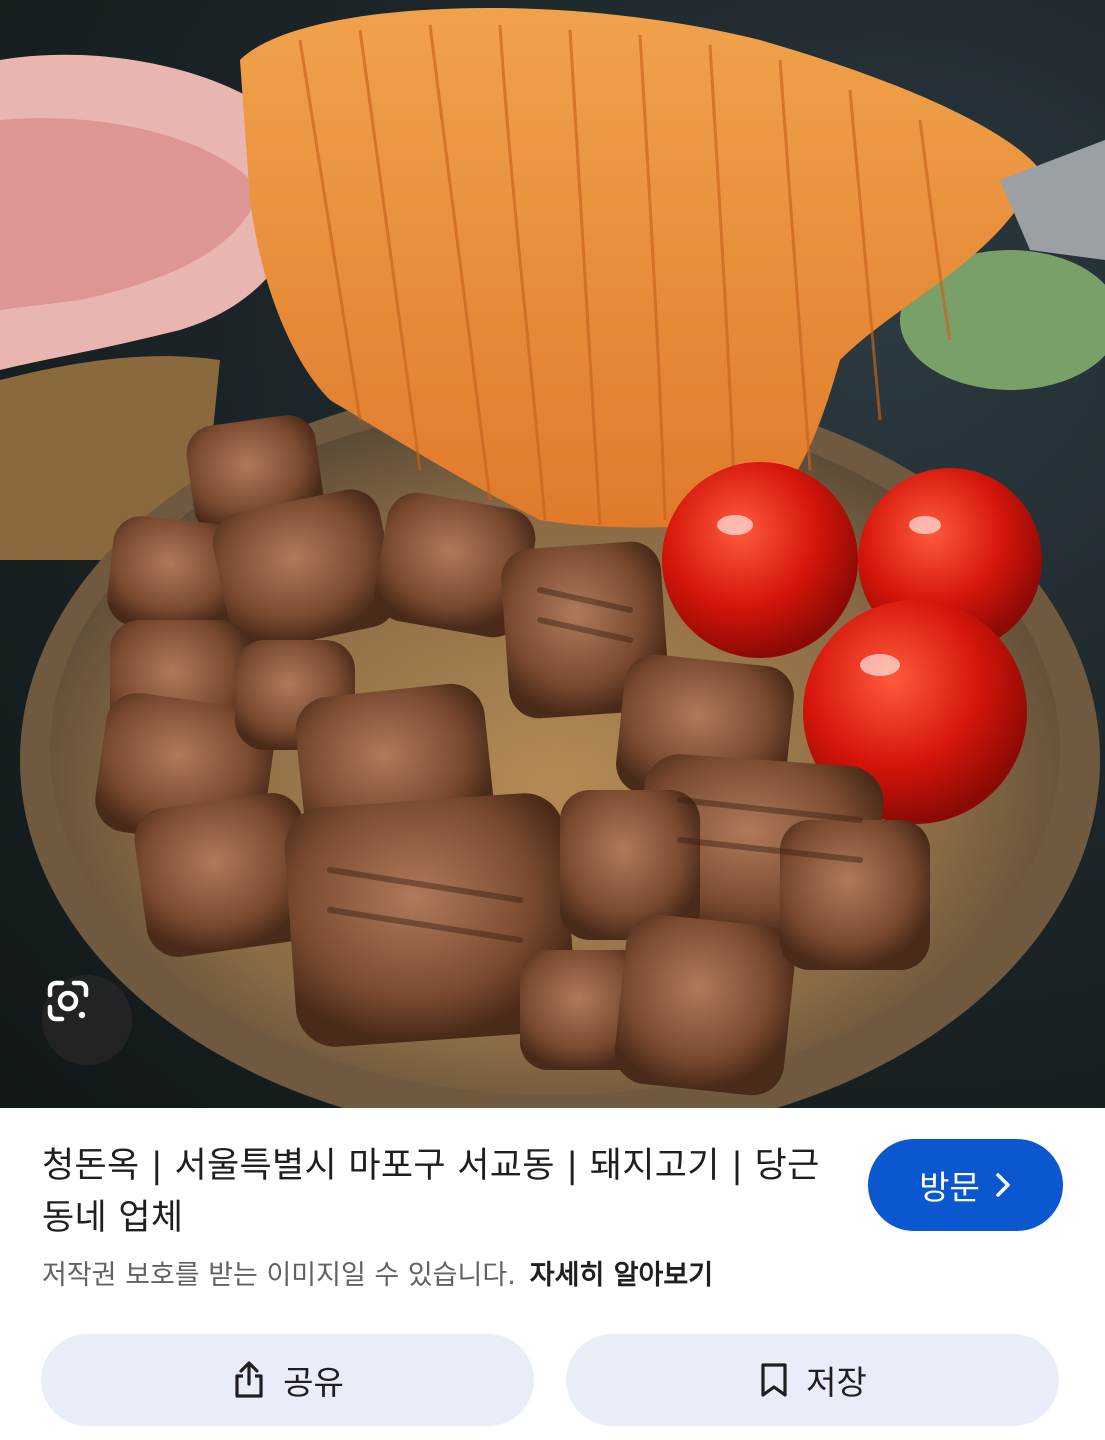 Image resolution: width=1105 pixels, height=1440 pixels. I want to click on save-button: 저장, so click(812, 1380).